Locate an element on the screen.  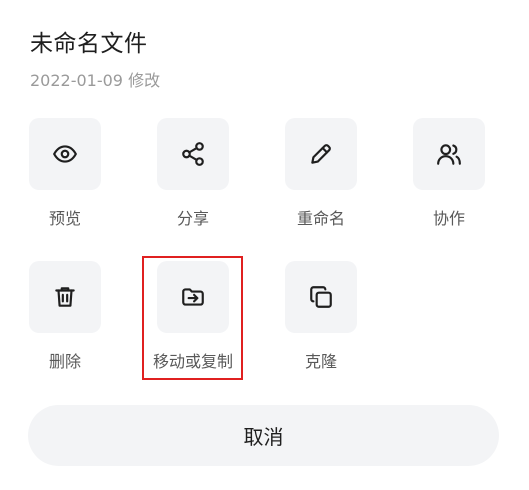
action-rename: 重命名 is located at coordinates (321, 173).